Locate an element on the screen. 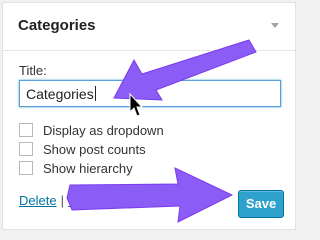  display-dropdown-checkbox is located at coordinates (26, 130).